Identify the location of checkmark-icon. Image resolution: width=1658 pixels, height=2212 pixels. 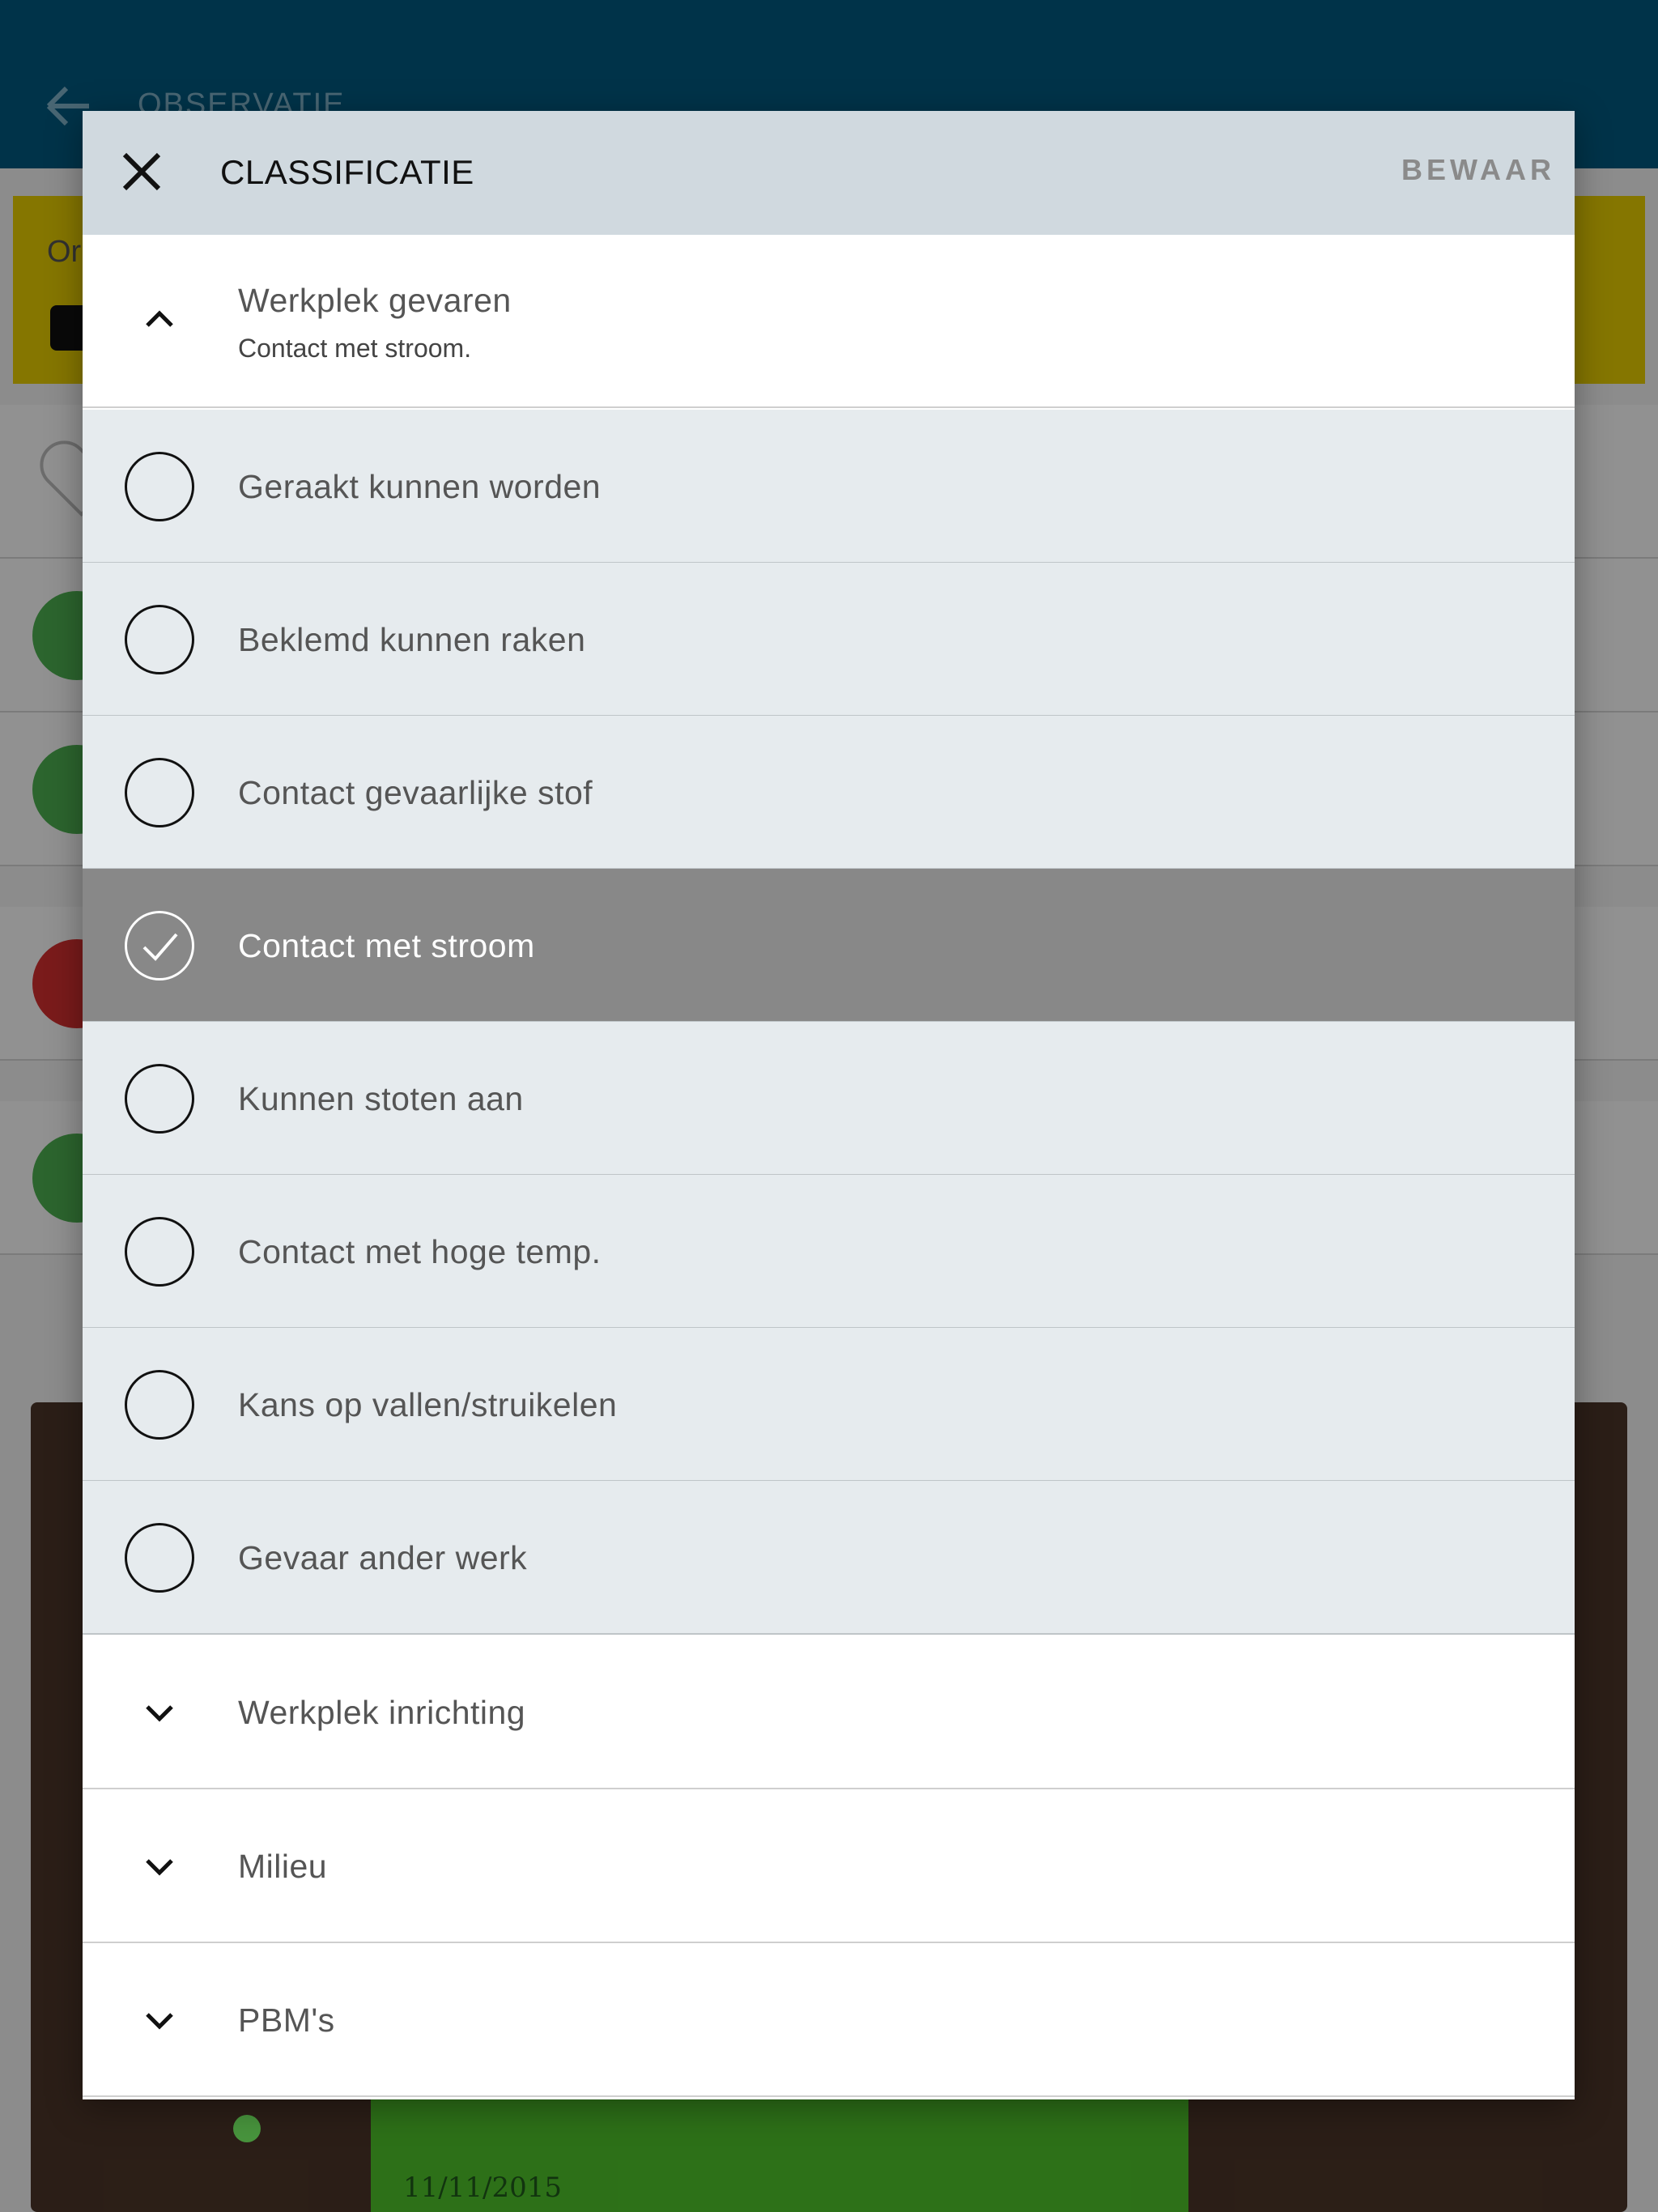
(160, 947).